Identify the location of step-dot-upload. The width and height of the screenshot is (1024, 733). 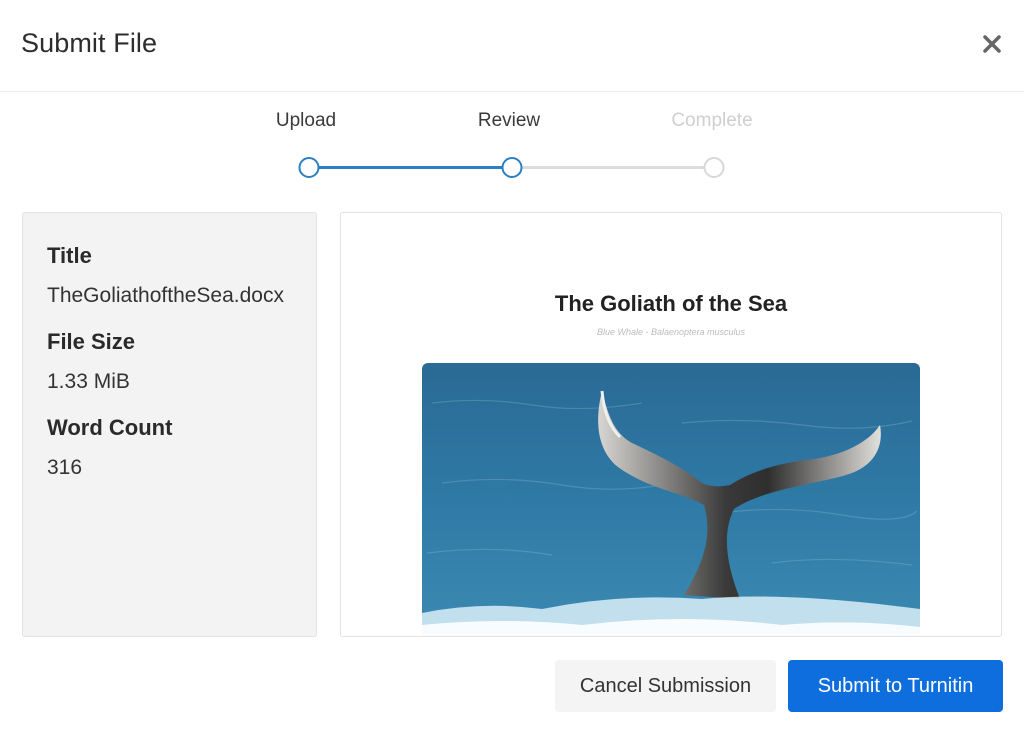
(309, 167).